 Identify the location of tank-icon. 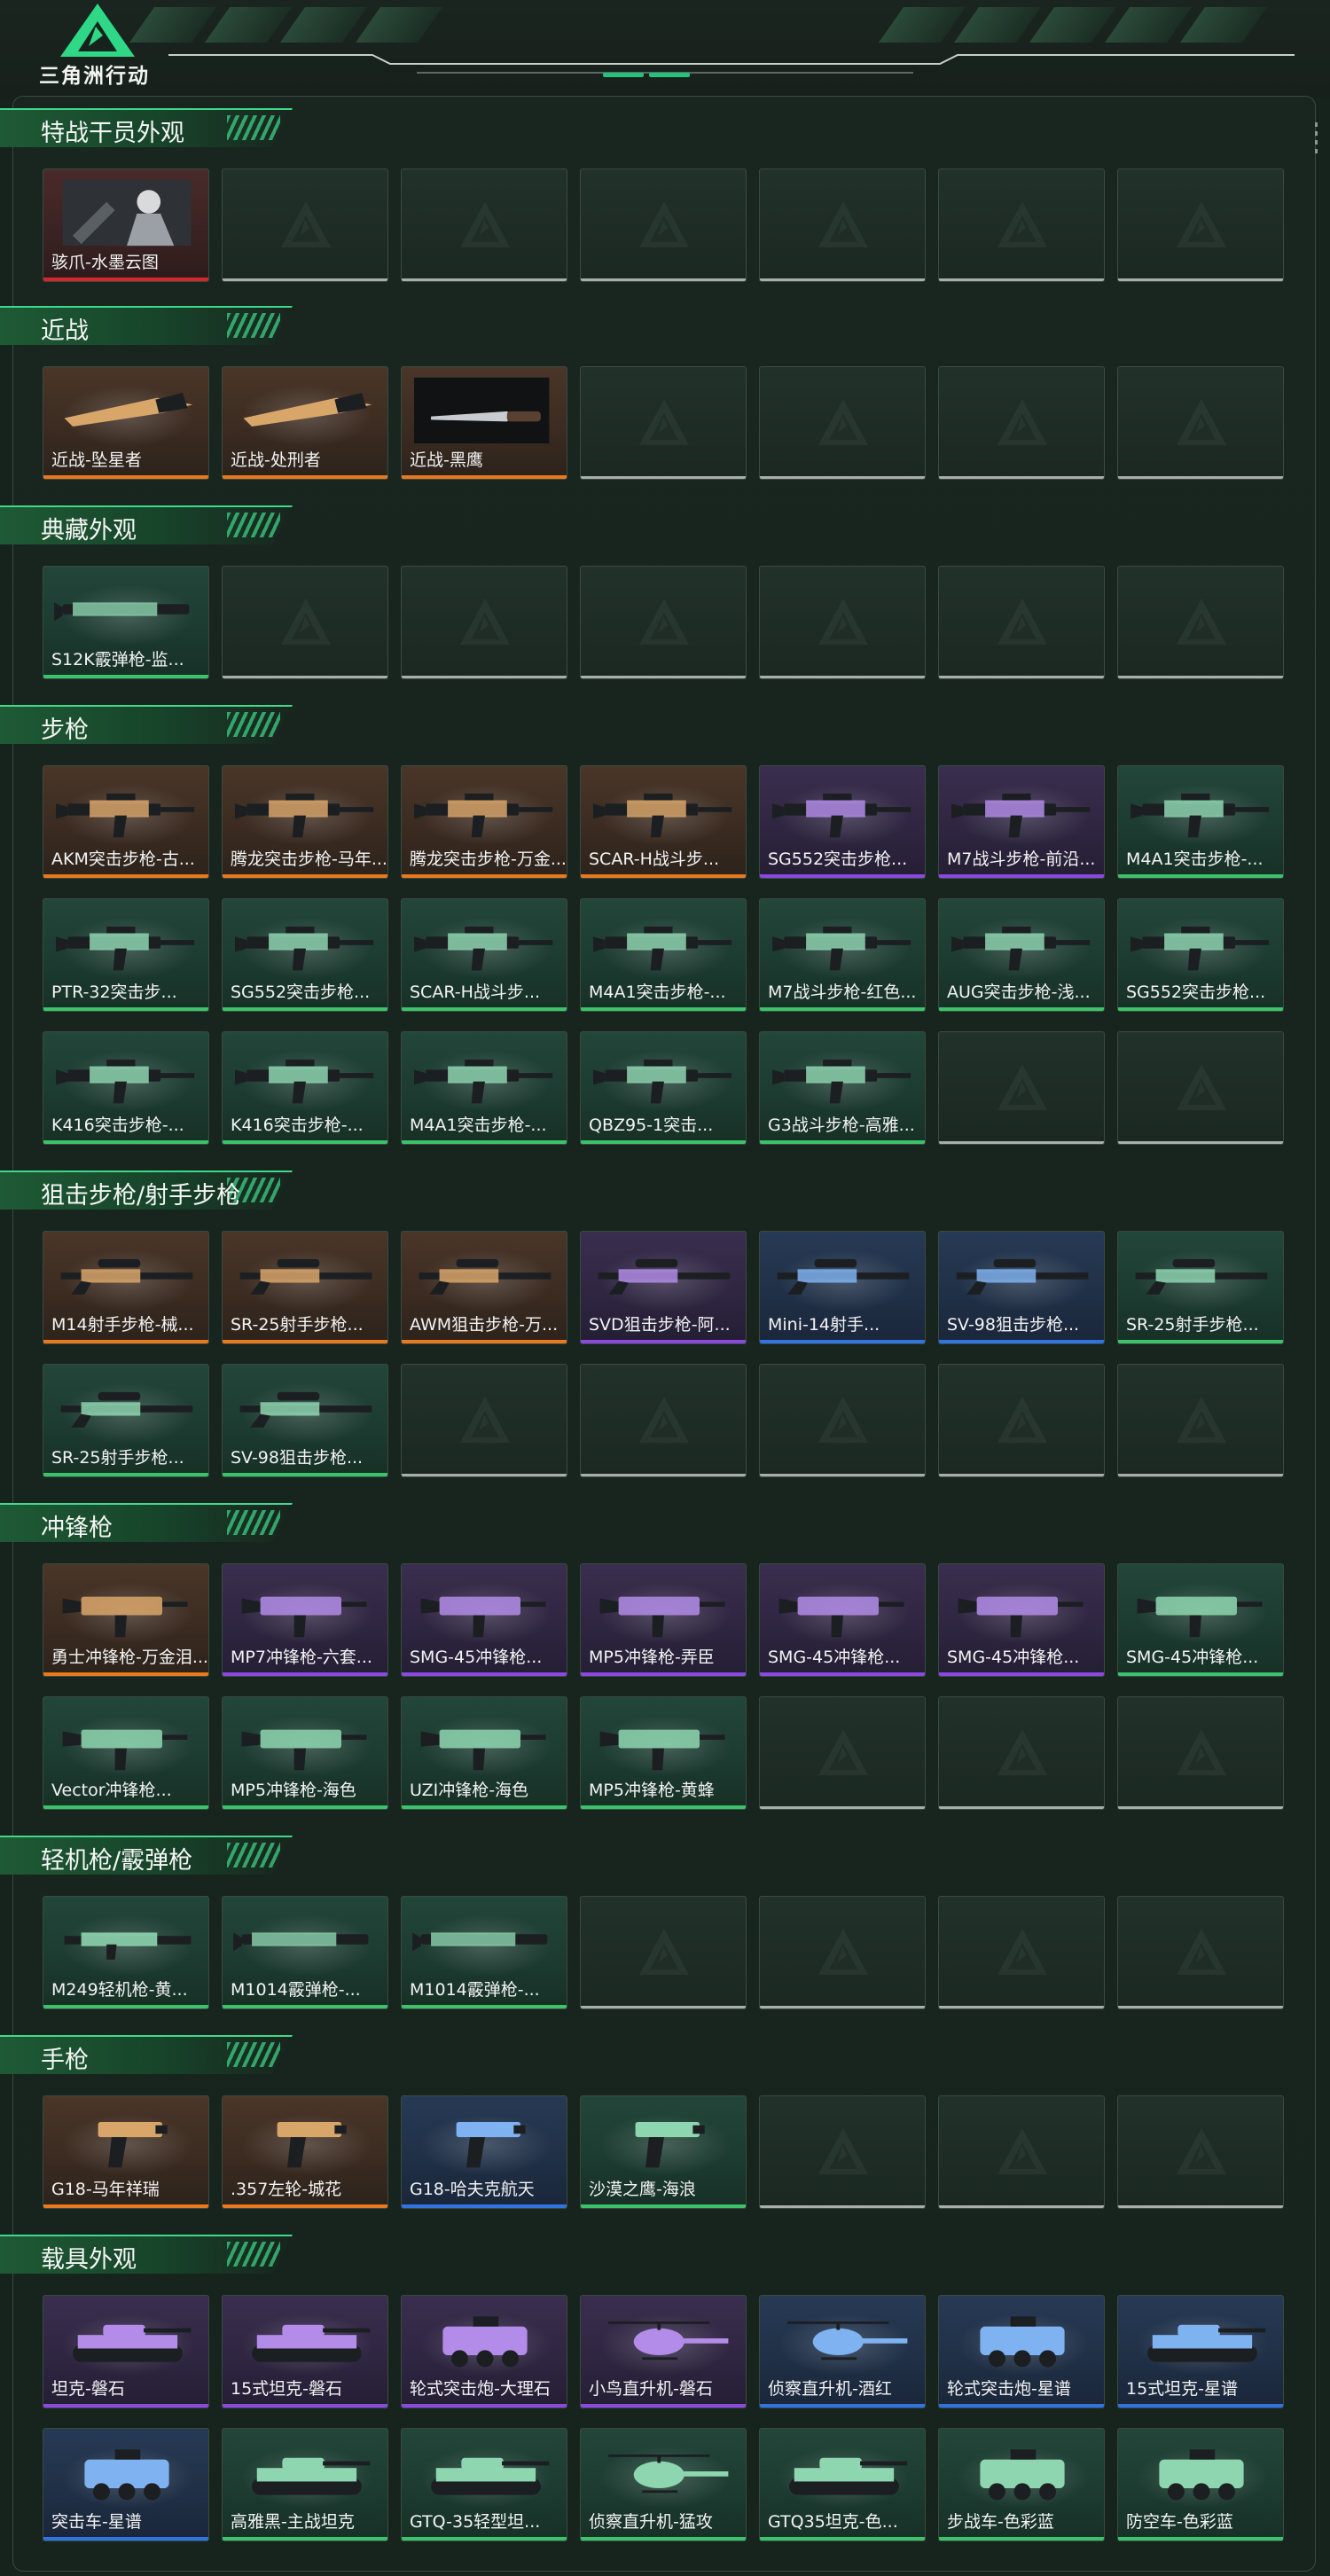
(311, 2476).